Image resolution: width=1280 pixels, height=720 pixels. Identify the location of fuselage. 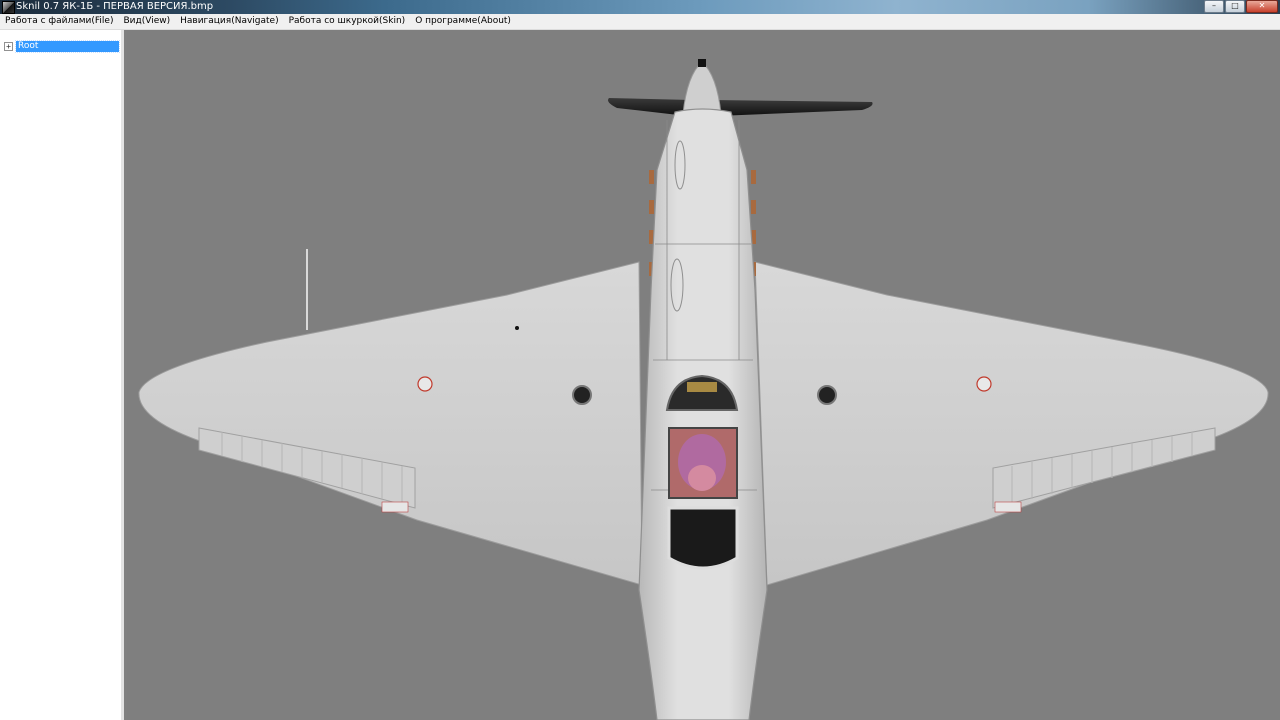
(703, 414).